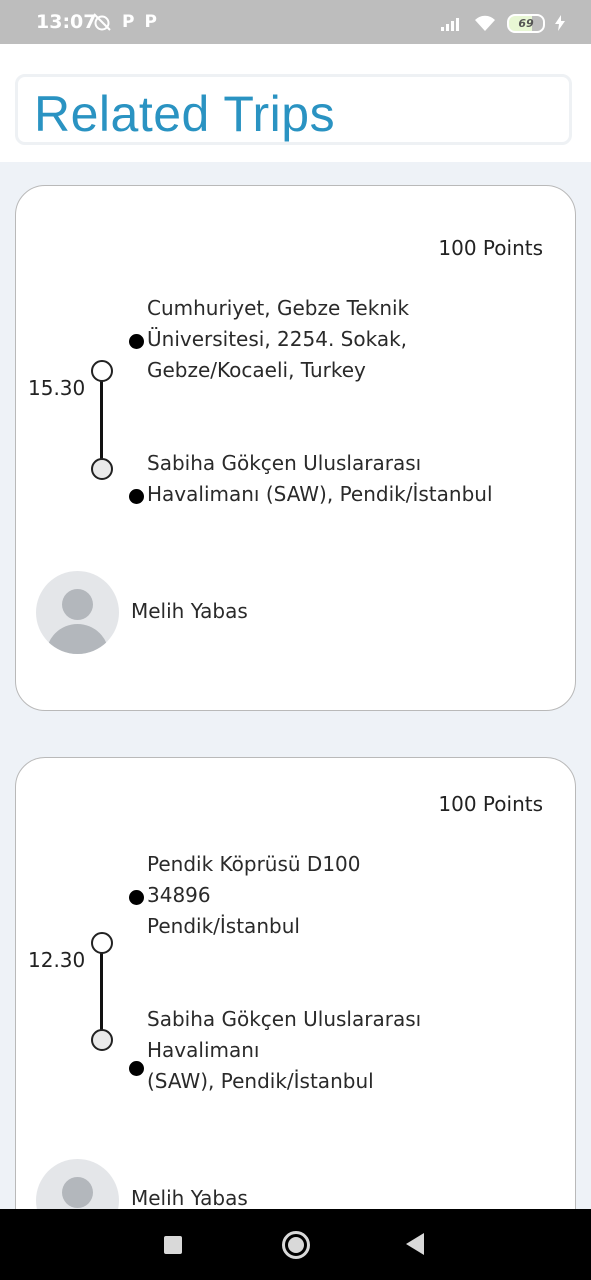  I want to click on page-header: Related Trips, so click(295, 103).